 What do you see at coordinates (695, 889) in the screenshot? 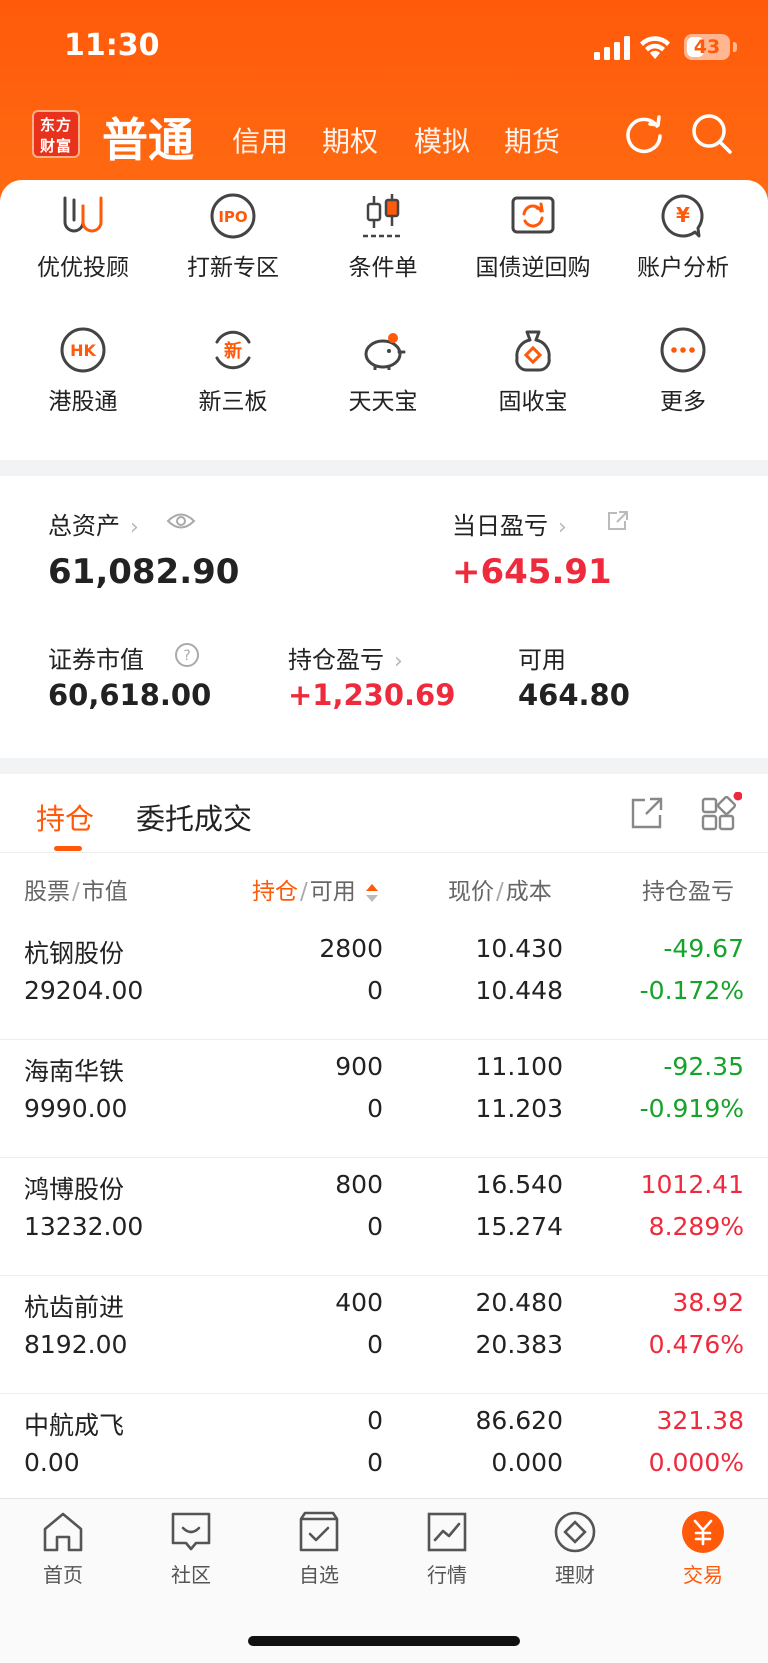
I see `col-header-pnl: 持仓盈亏` at bounding box center [695, 889].